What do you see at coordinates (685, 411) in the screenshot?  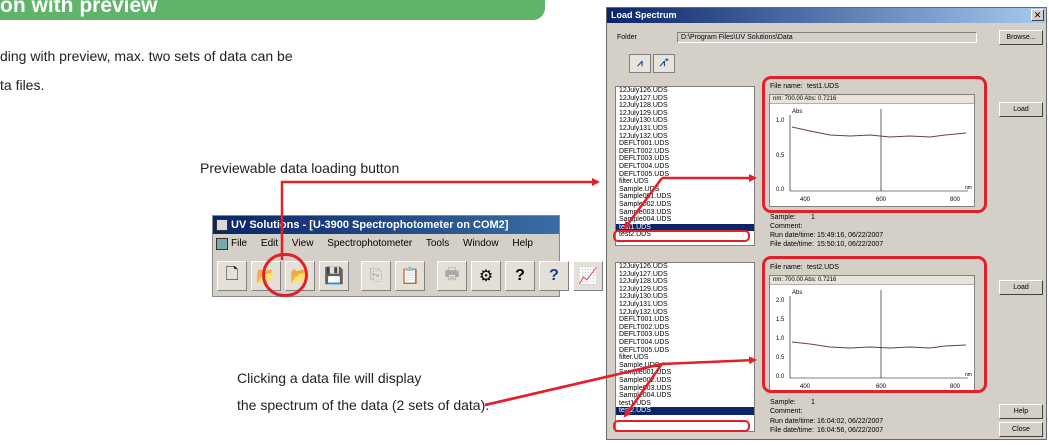 I see `list-item-selected: test2.UDS` at bounding box center [685, 411].